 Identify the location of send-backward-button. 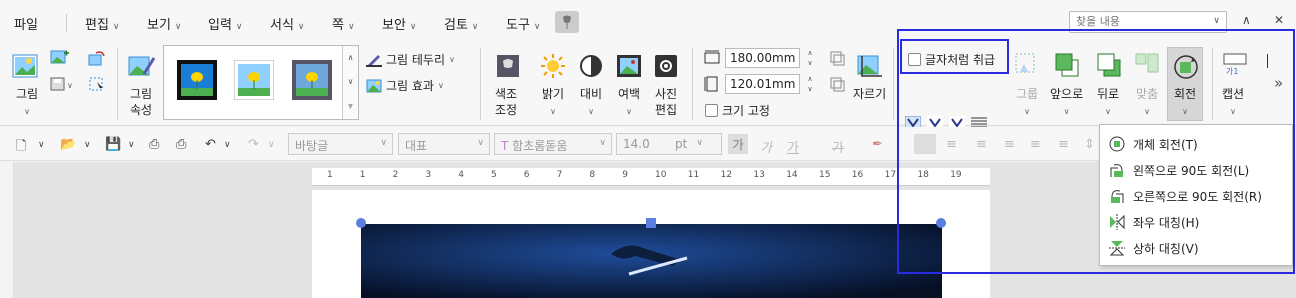
(1109, 66).